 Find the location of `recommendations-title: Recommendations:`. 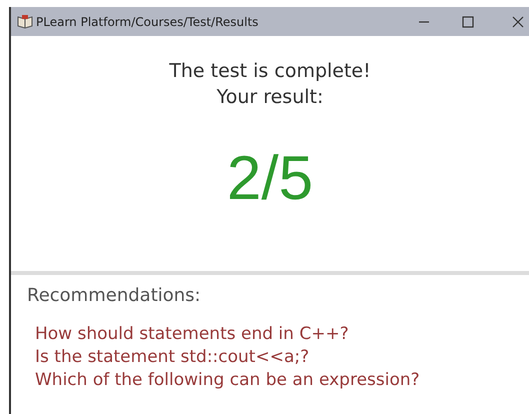

recommendations-title: Recommendations: is located at coordinates (114, 296).